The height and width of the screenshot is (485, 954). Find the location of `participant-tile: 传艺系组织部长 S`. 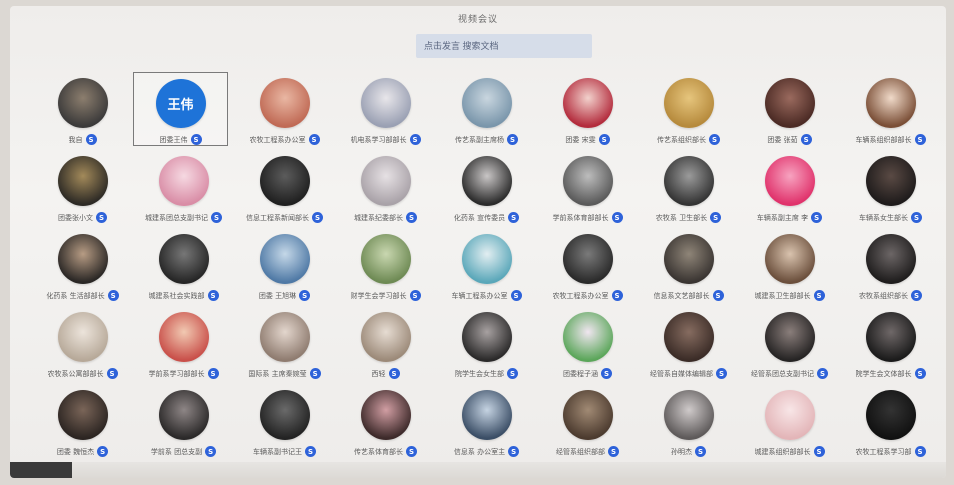

participant-tile: 传艺系组织部长 S is located at coordinates (688, 111).